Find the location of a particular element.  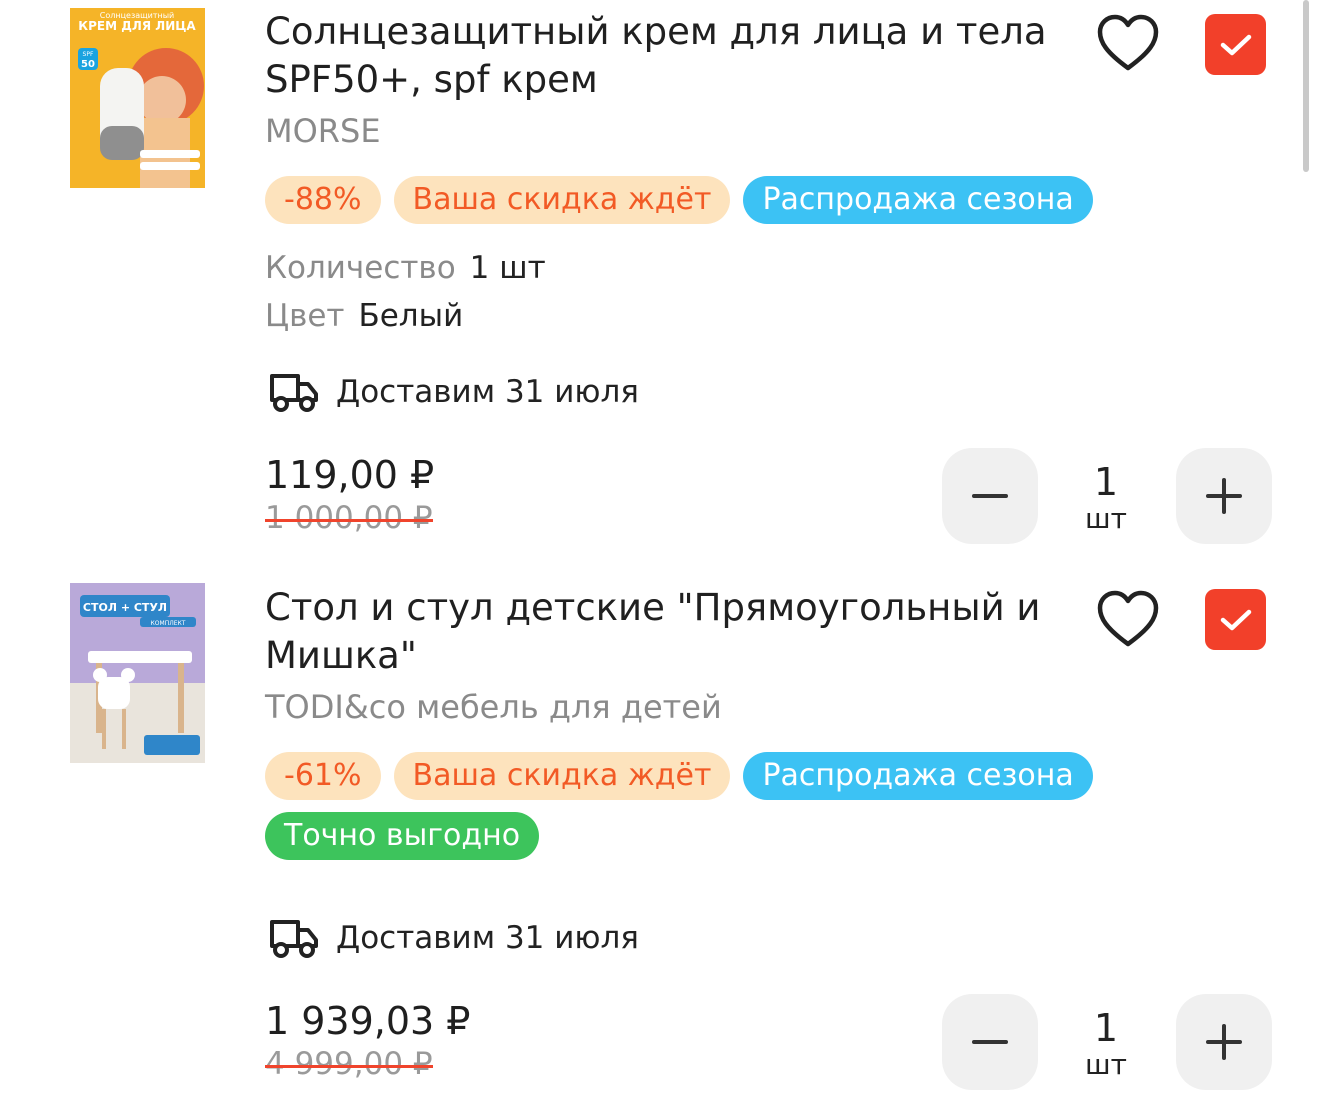

sale-badge: Распродажа сезона is located at coordinates (918, 776).